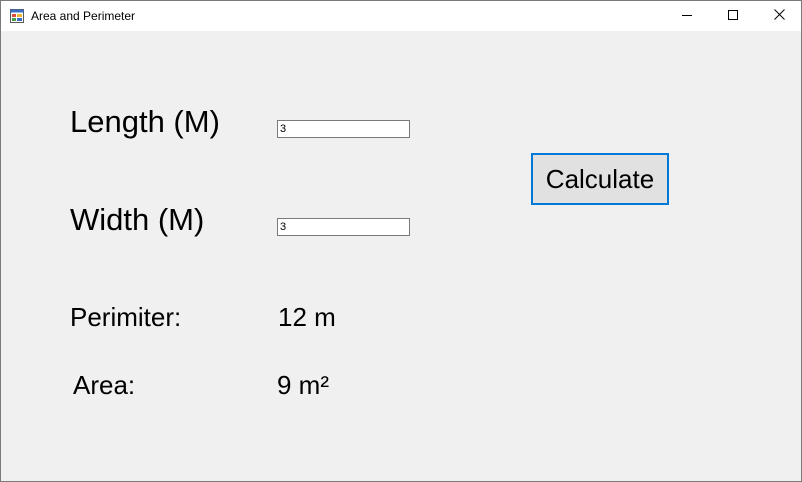  I want to click on maximize-icon, so click(733, 16).